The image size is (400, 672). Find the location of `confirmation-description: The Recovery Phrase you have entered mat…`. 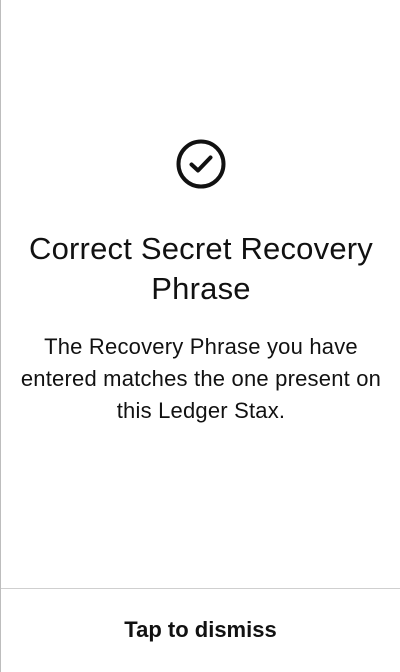

confirmation-description: The Recovery Phrase you have entered mat… is located at coordinates (201, 378).